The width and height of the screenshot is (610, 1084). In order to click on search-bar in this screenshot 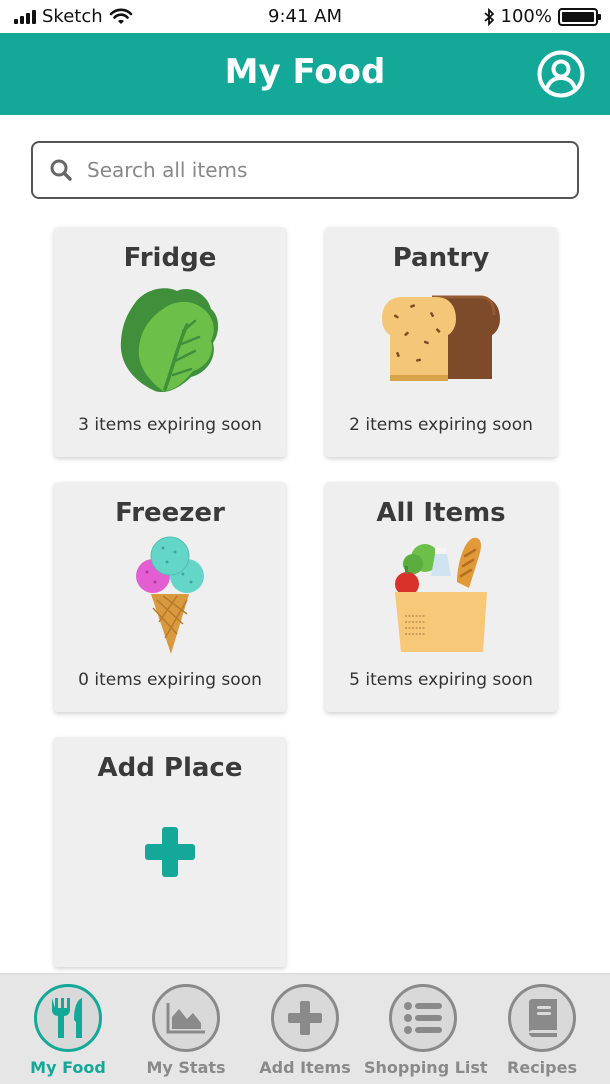, I will do `click(305, 170)`.